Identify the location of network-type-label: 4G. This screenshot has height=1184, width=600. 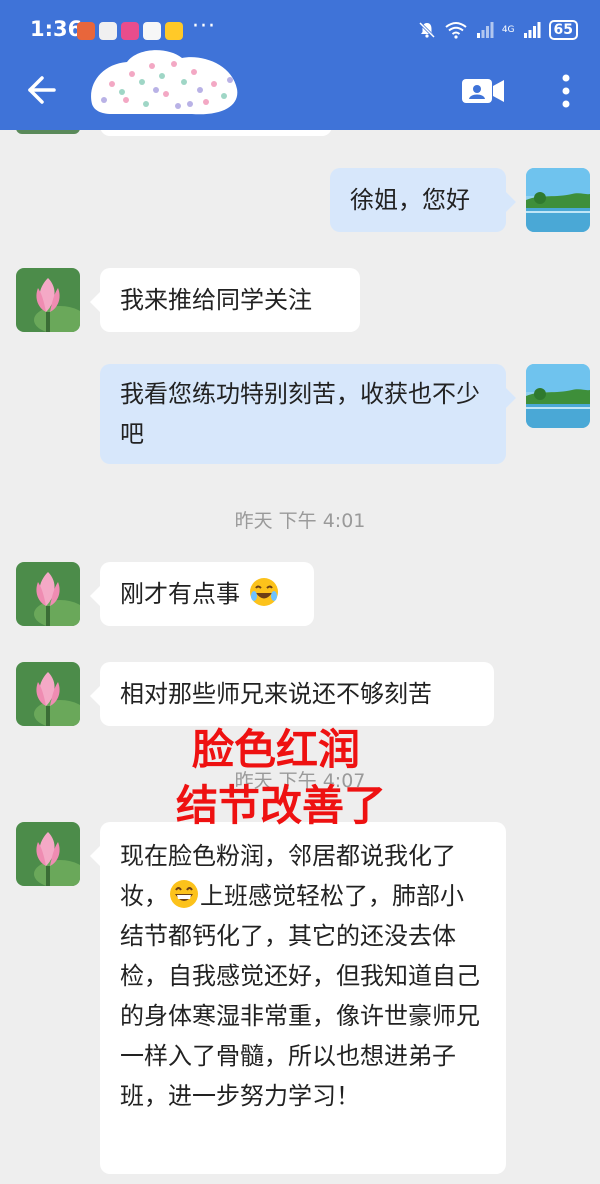
(508, 30).